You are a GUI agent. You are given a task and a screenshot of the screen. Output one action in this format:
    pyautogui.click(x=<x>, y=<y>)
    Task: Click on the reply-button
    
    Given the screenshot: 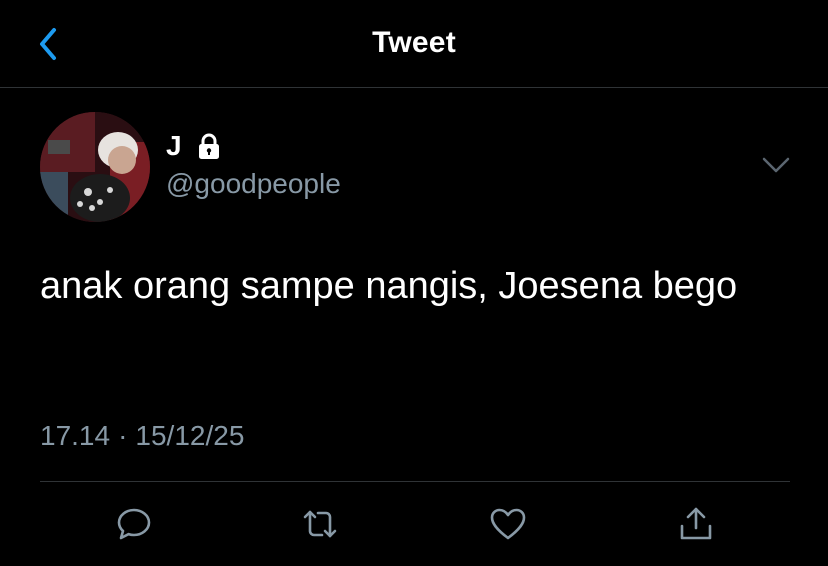 What is the action you would take?
    pyautogui.click(x=134, y=524)
    